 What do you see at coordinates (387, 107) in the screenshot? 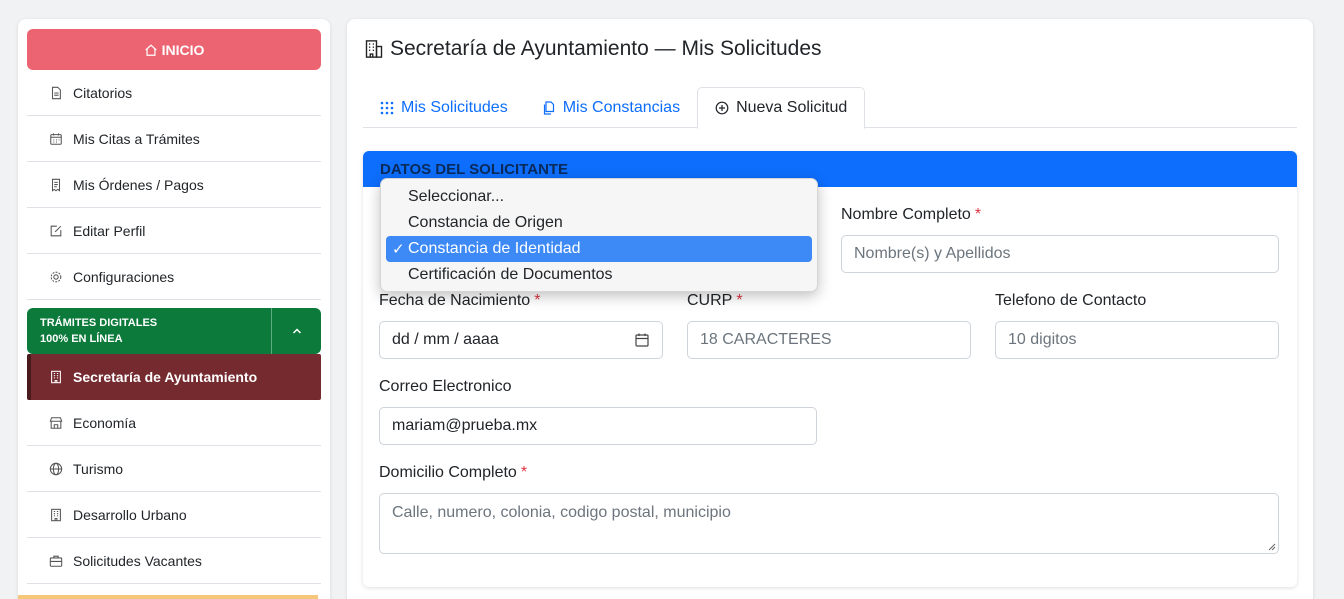
I see `grid-icon` at bounding box center [387, 107].